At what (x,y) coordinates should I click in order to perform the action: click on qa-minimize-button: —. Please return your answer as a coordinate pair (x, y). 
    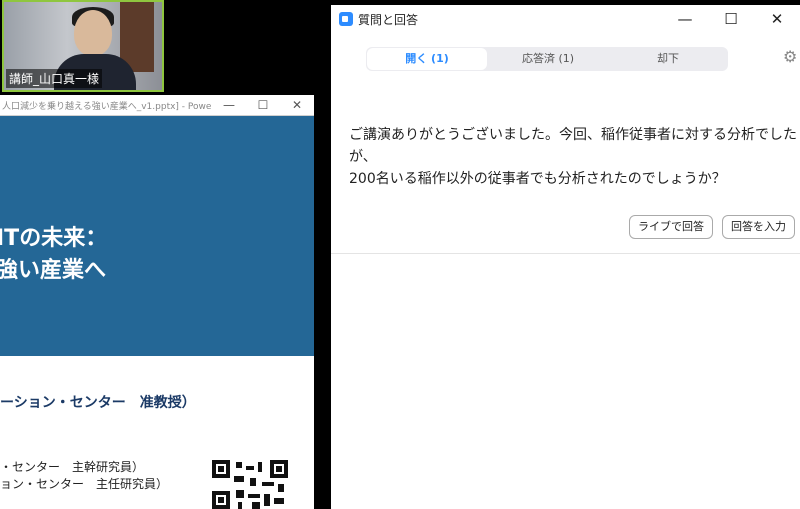
    Looking at the image, I should click on (685, 19).